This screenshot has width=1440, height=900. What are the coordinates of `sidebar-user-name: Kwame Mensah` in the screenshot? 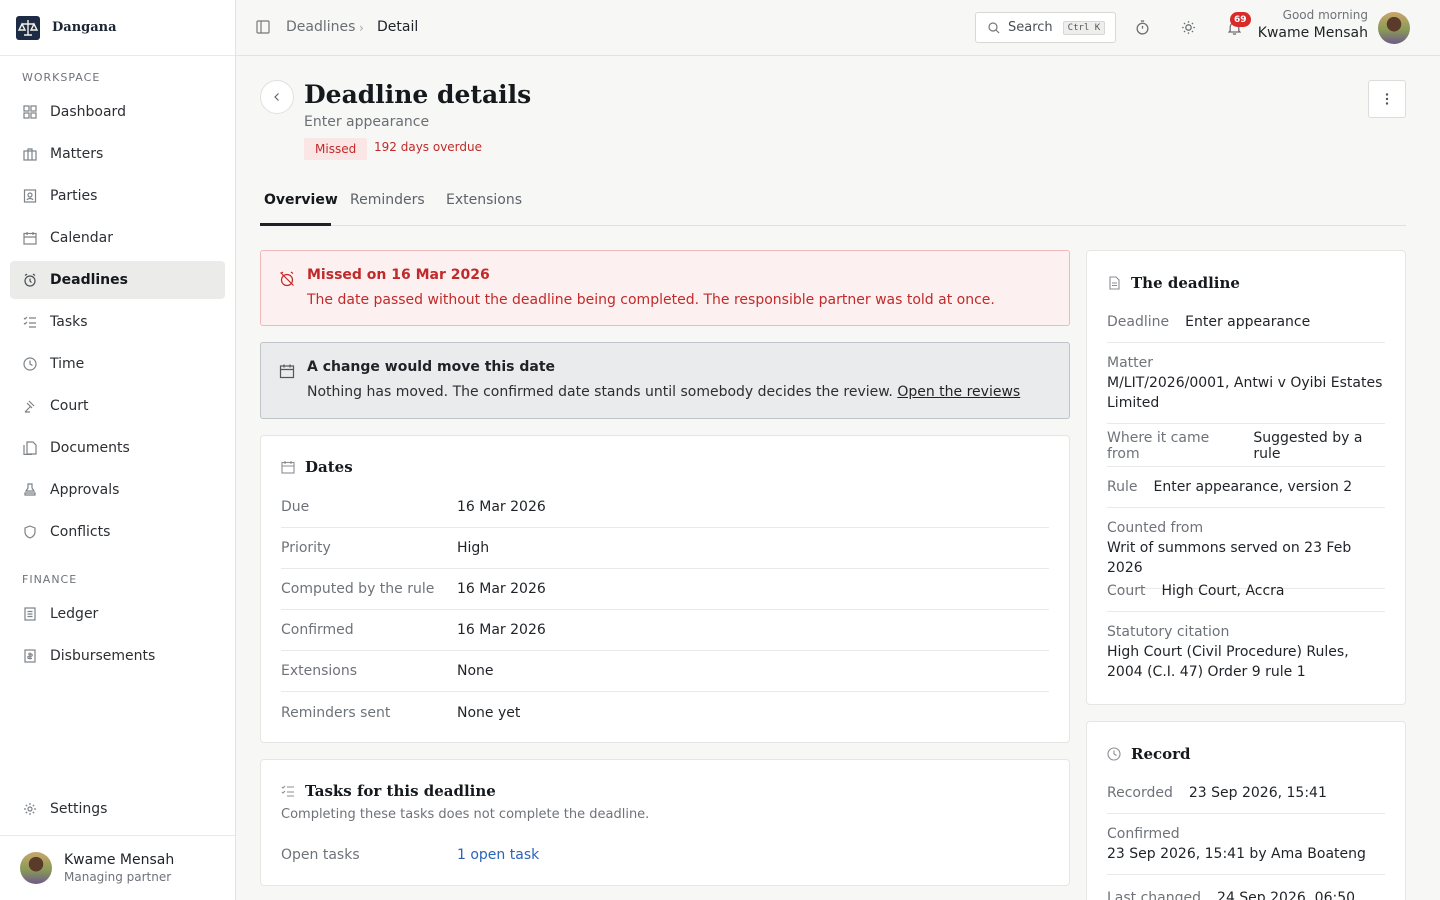 It's located at (119, 860).